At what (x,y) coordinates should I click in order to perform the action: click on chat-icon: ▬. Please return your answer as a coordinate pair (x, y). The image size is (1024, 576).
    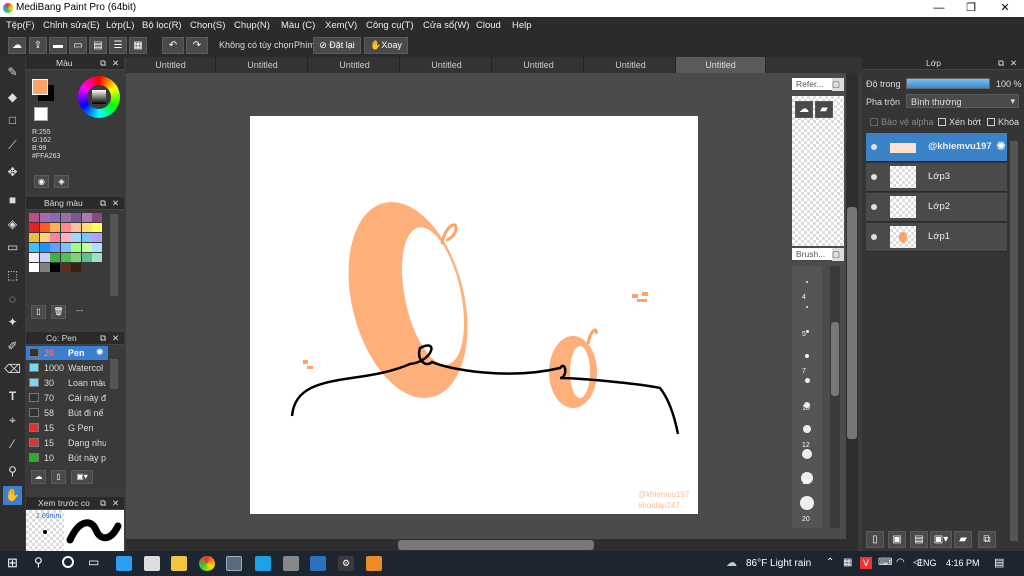
    Looking at the image, I should click on (58, 45).